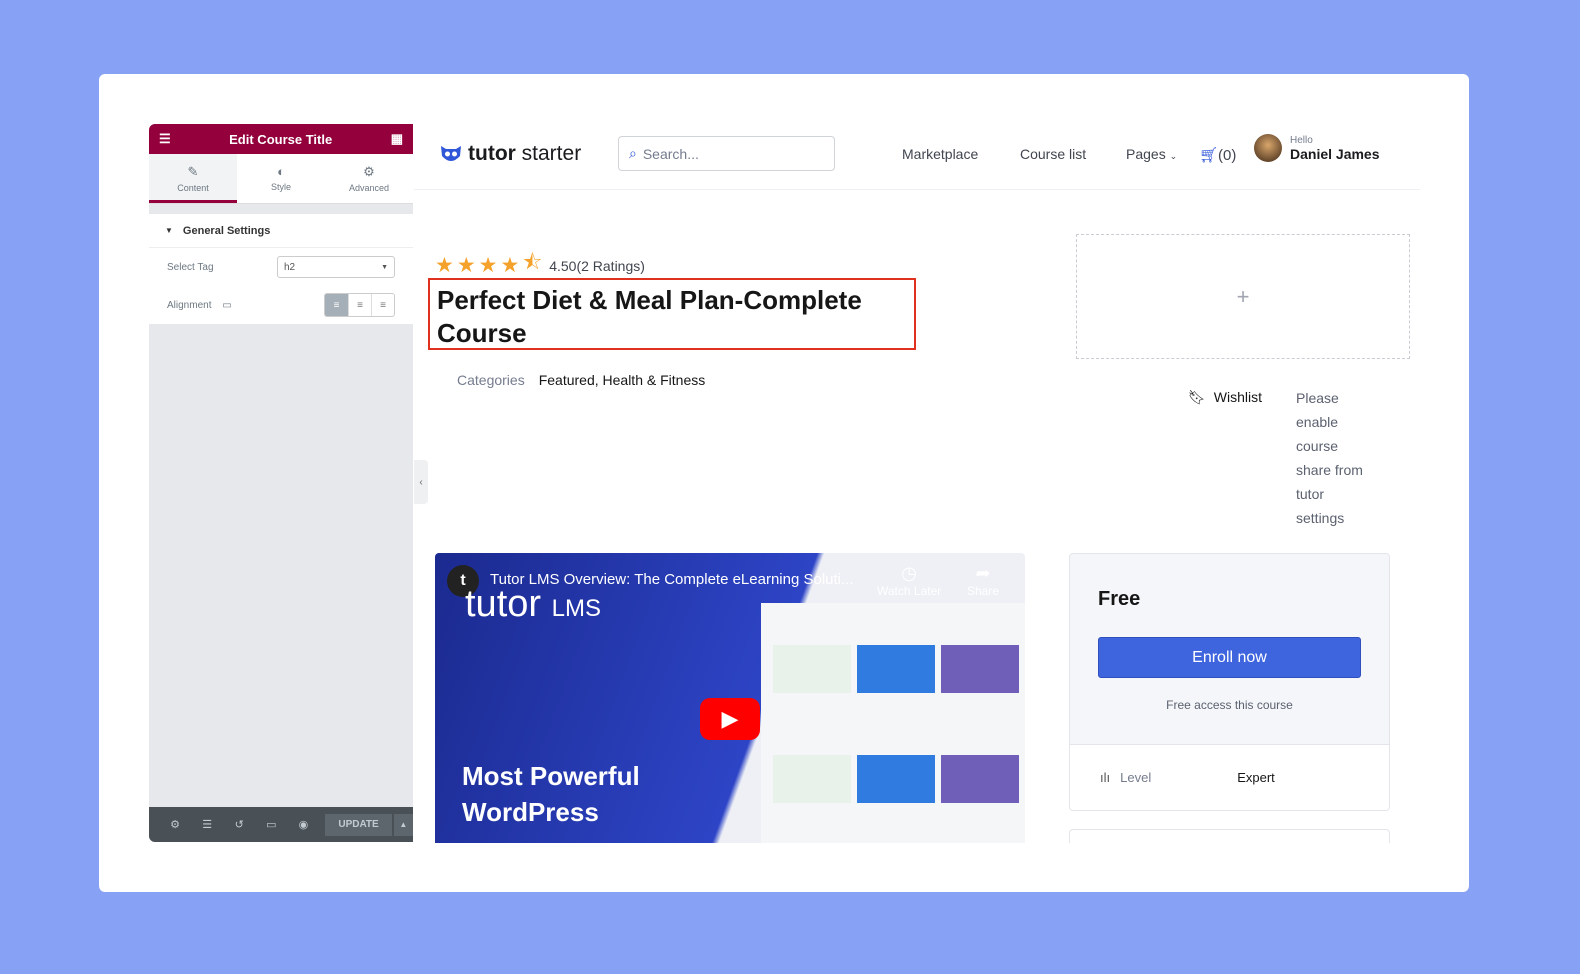 The image size is (1580, 974). Describe the element at coordinates (1256, 777) in the screenshot. I see `level-value: Expert` at that location.